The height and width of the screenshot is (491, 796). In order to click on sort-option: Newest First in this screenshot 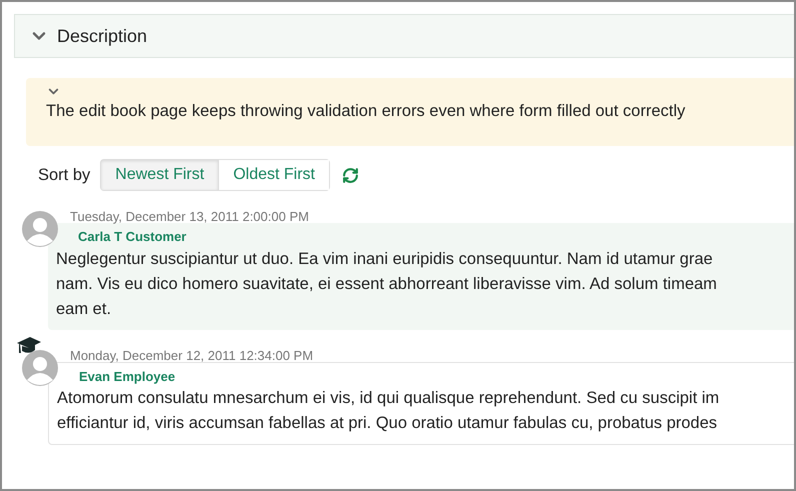, I will do `click(159, 175)`.